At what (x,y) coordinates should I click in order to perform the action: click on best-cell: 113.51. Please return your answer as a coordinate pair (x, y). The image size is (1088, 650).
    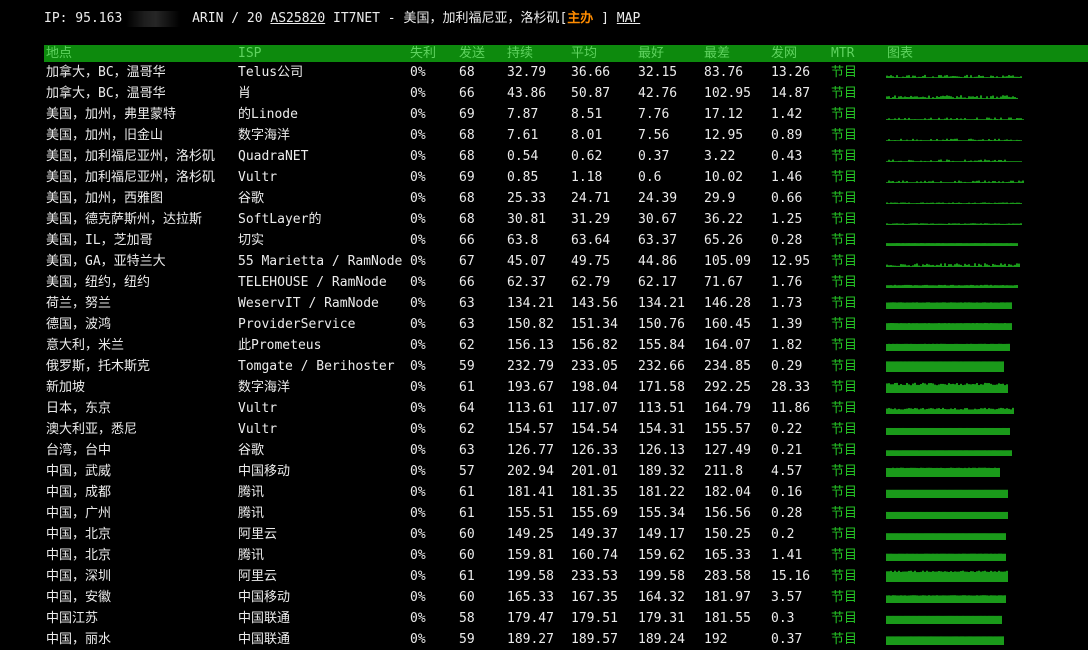
    Looking at the image, I should click on (661, 408).